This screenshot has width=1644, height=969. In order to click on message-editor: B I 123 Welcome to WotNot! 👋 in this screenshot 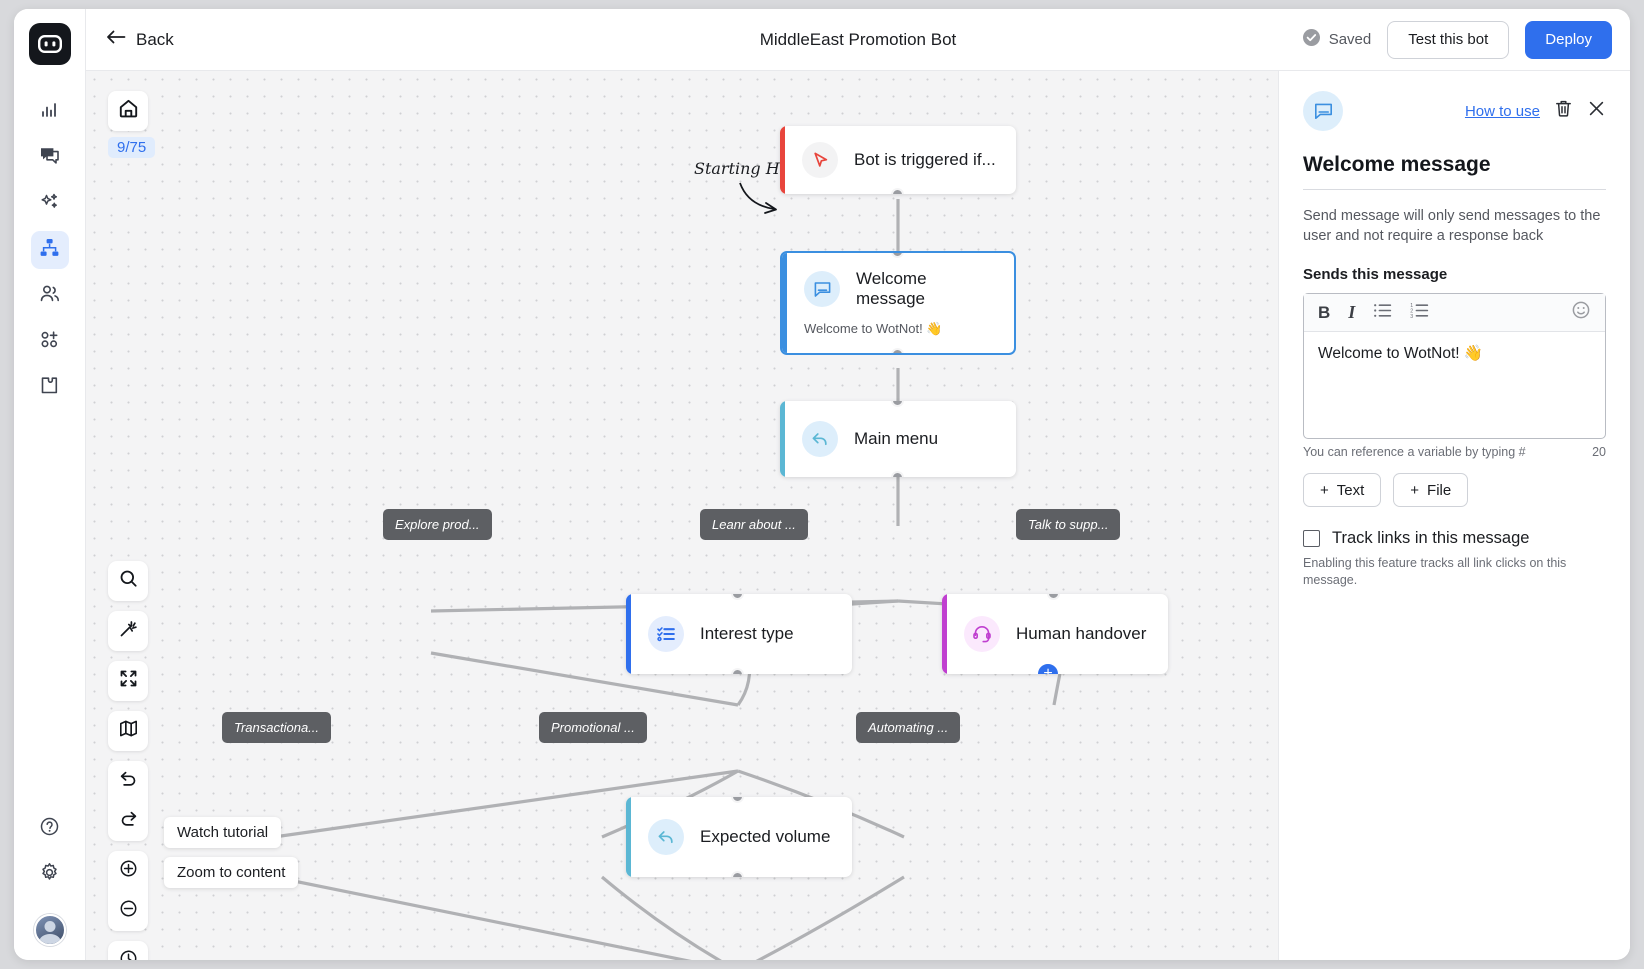, I will do `click(1454, 366)`.